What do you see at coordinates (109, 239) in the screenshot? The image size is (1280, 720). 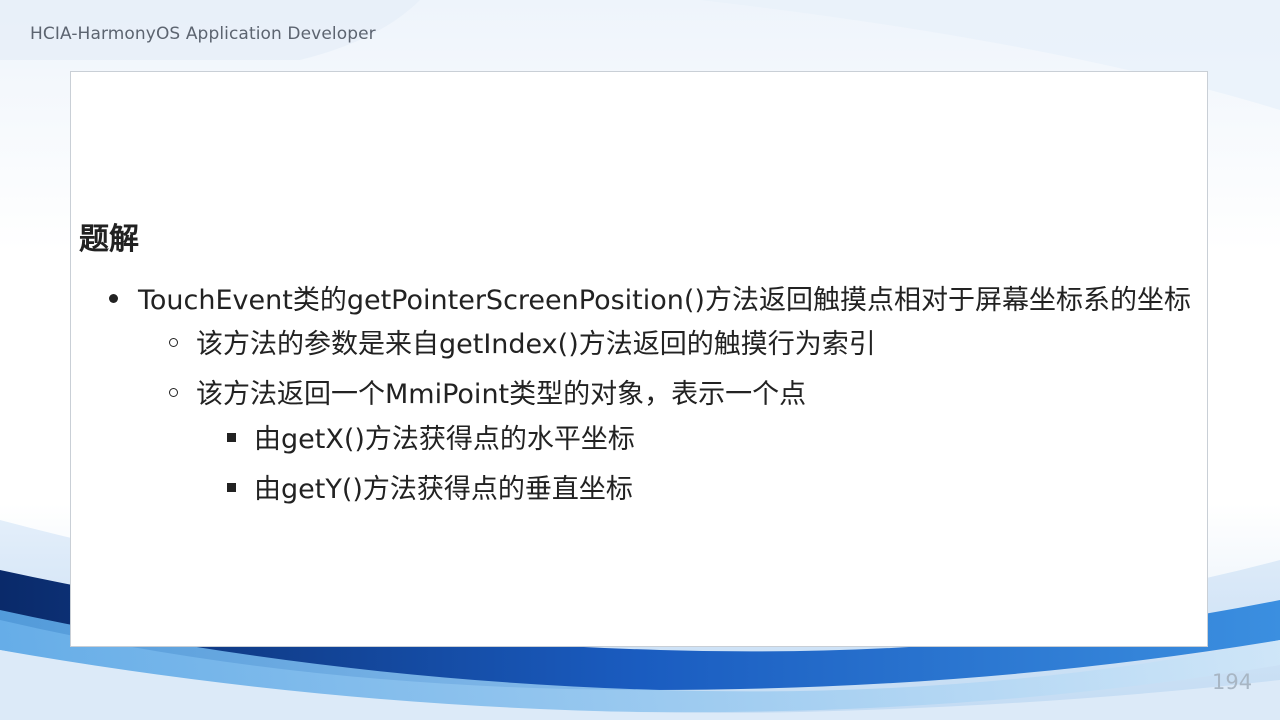 I see `section-title: 题解` at bounding box center [109, 239].